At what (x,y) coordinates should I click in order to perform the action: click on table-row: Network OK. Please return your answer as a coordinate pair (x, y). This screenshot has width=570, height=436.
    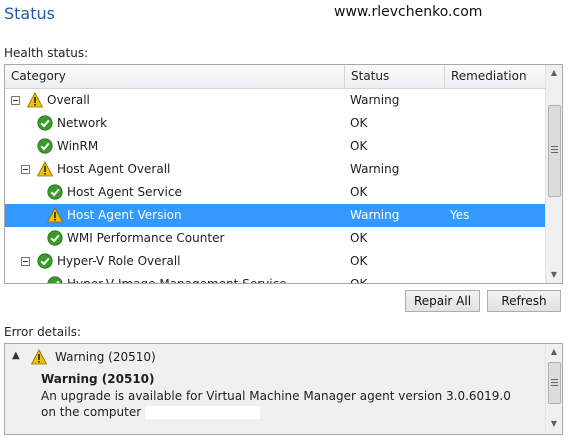
    Looking at the image, I should click on (275, 123).